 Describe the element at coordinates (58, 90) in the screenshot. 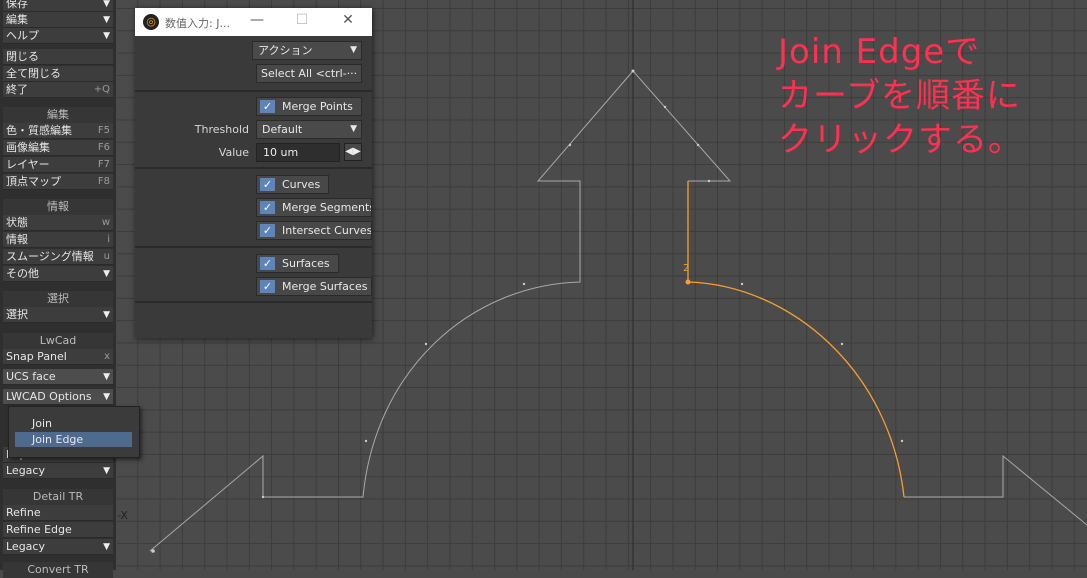

I see `menu-quit: 終了 +Q` at that location.